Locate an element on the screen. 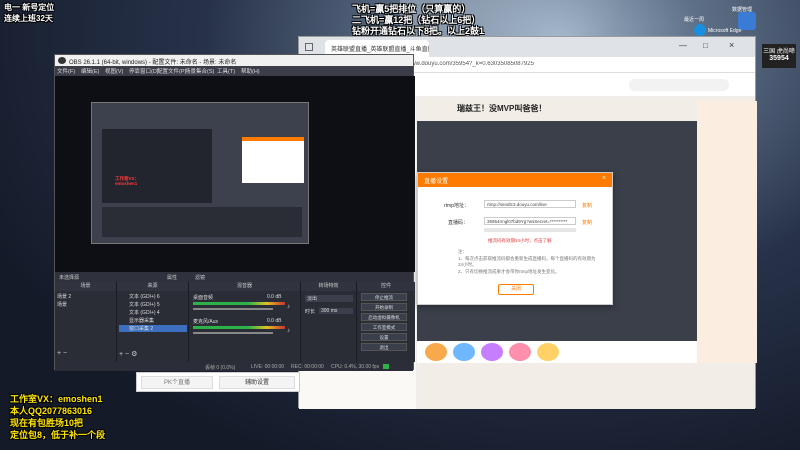  dialog-header: 直播设置 × is located at coordinates (515, 180).